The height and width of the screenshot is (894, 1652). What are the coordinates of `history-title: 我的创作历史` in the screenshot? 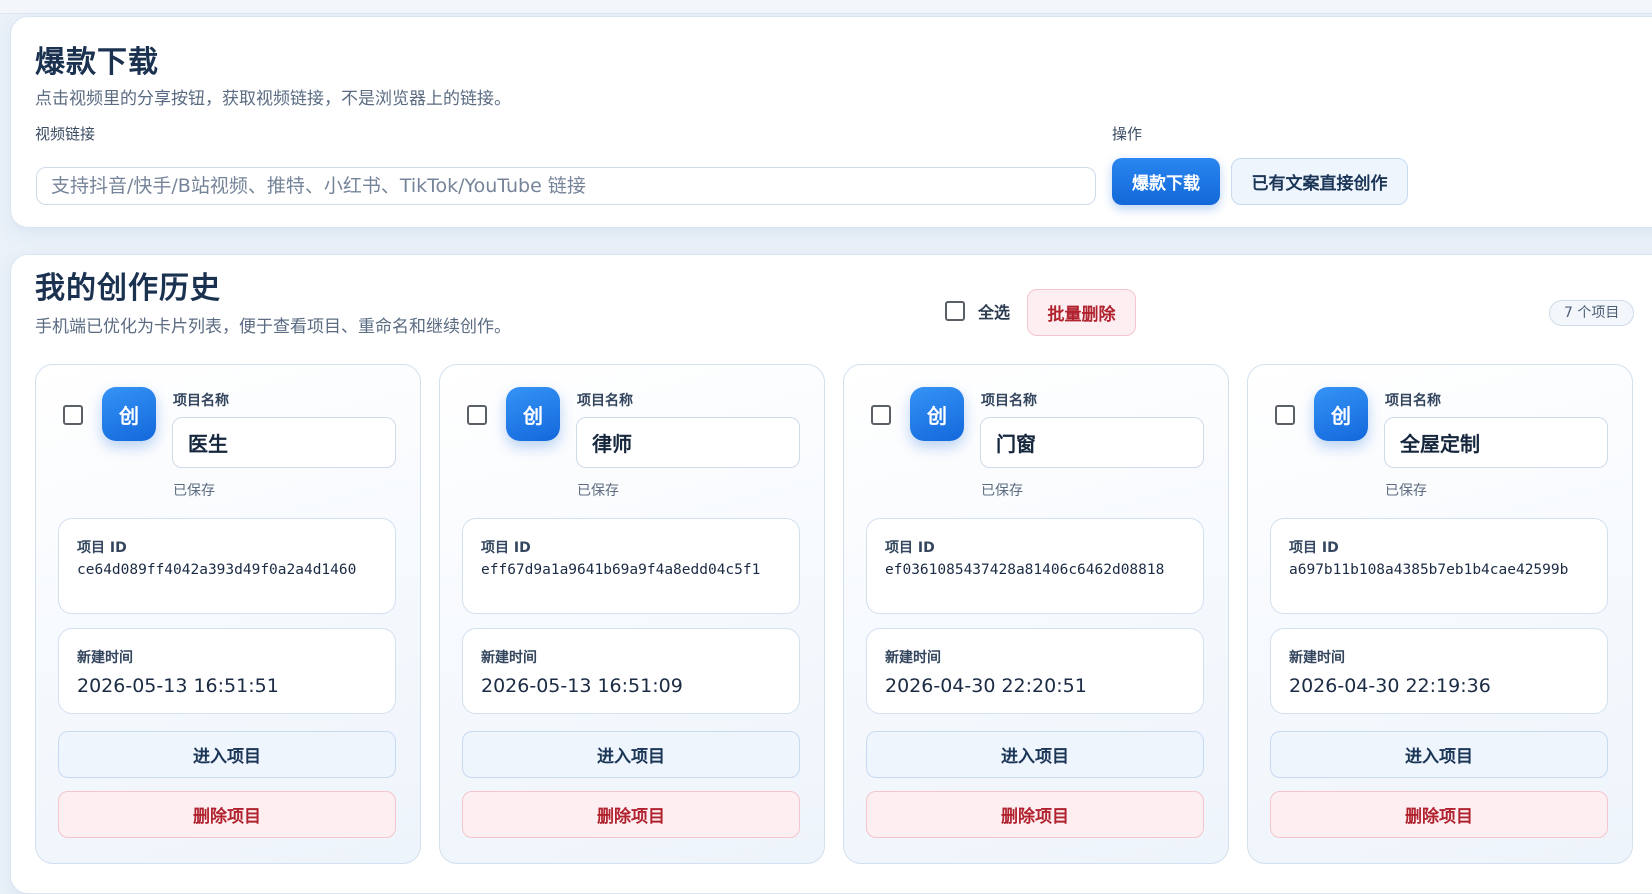 It's located at (128, 288).